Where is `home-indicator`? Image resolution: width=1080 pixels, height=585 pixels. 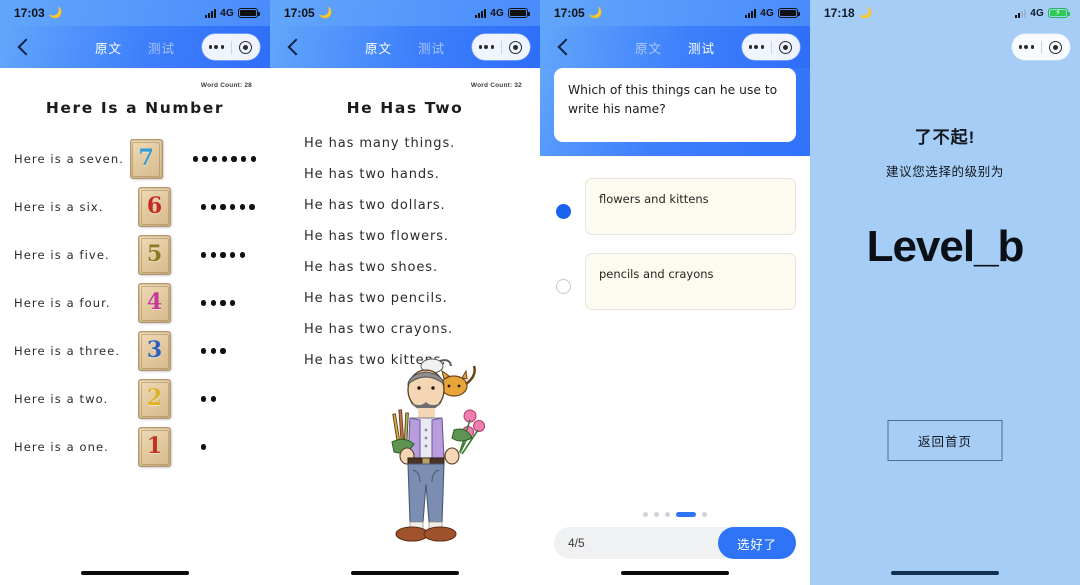 home-indicator is located at coordinates (135, 572).